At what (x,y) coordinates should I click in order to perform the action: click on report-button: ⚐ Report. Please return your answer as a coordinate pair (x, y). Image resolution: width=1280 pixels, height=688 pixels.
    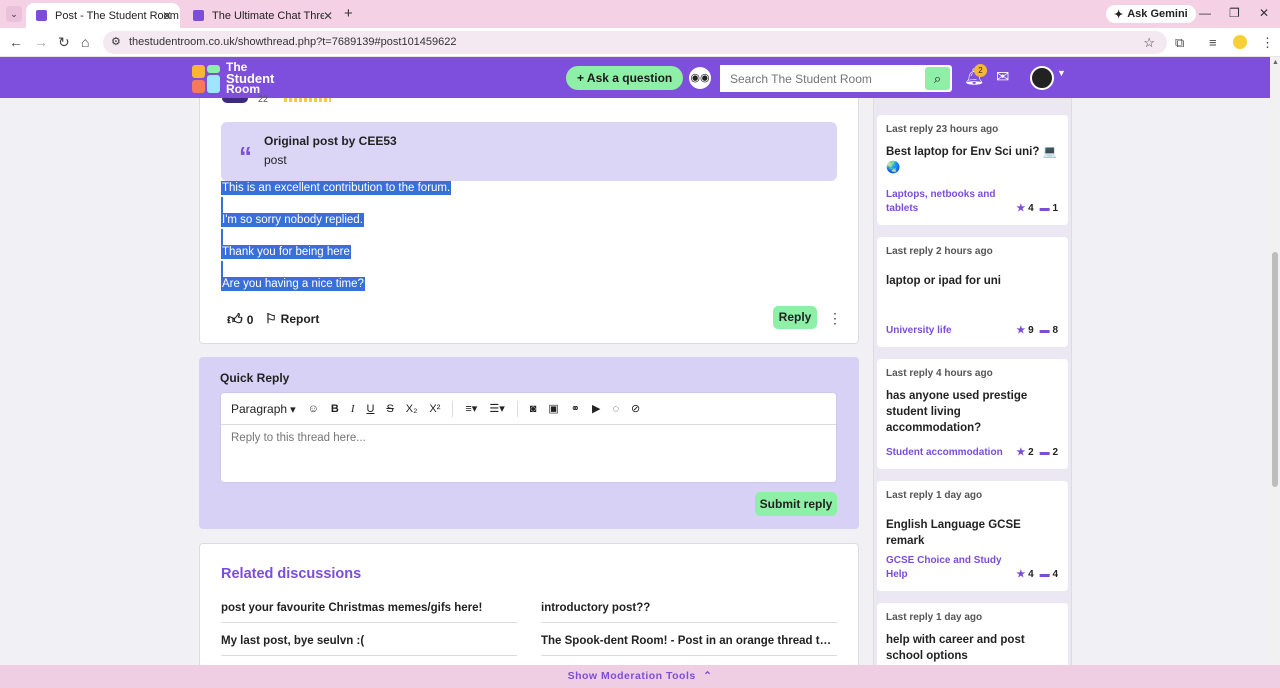
    Looking at the image, I should click on (292, 319).